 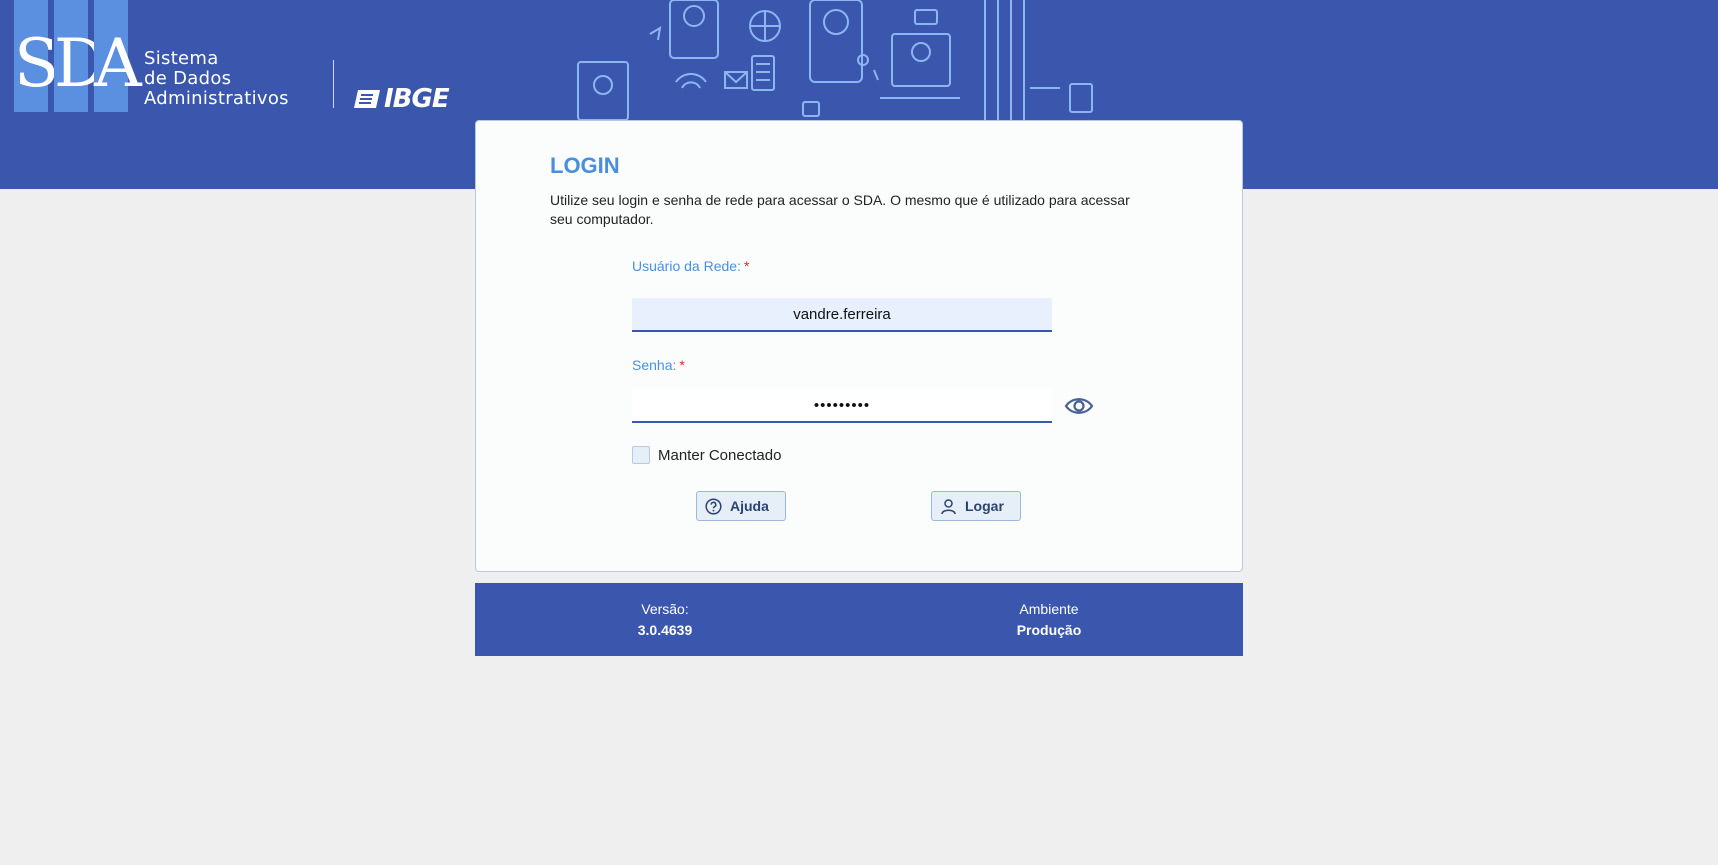 What do you see at coordinates (842, 406) in the screenshot?
I see `password-input` at bounding box center [842, 406].